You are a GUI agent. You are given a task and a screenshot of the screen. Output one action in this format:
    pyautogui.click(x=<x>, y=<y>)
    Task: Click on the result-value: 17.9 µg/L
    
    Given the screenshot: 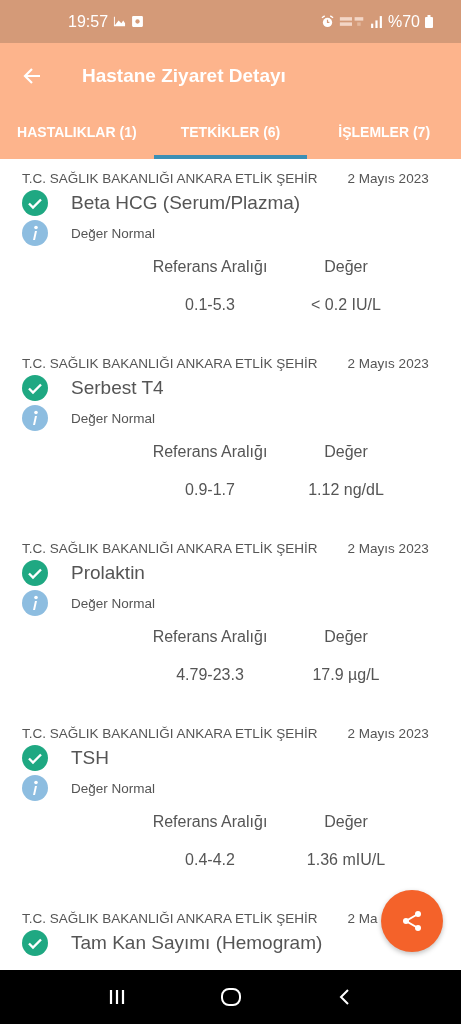 What is the action you would take?
    pyautogui.click(x=346, y=675)
    